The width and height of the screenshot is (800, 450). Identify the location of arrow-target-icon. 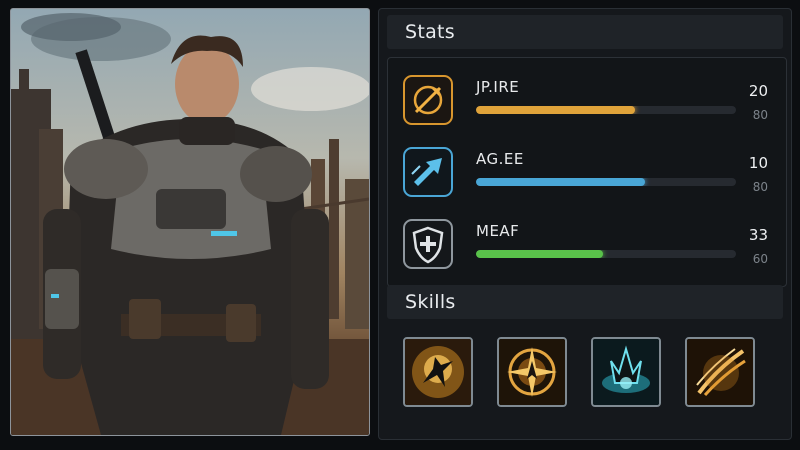
(428, 100).